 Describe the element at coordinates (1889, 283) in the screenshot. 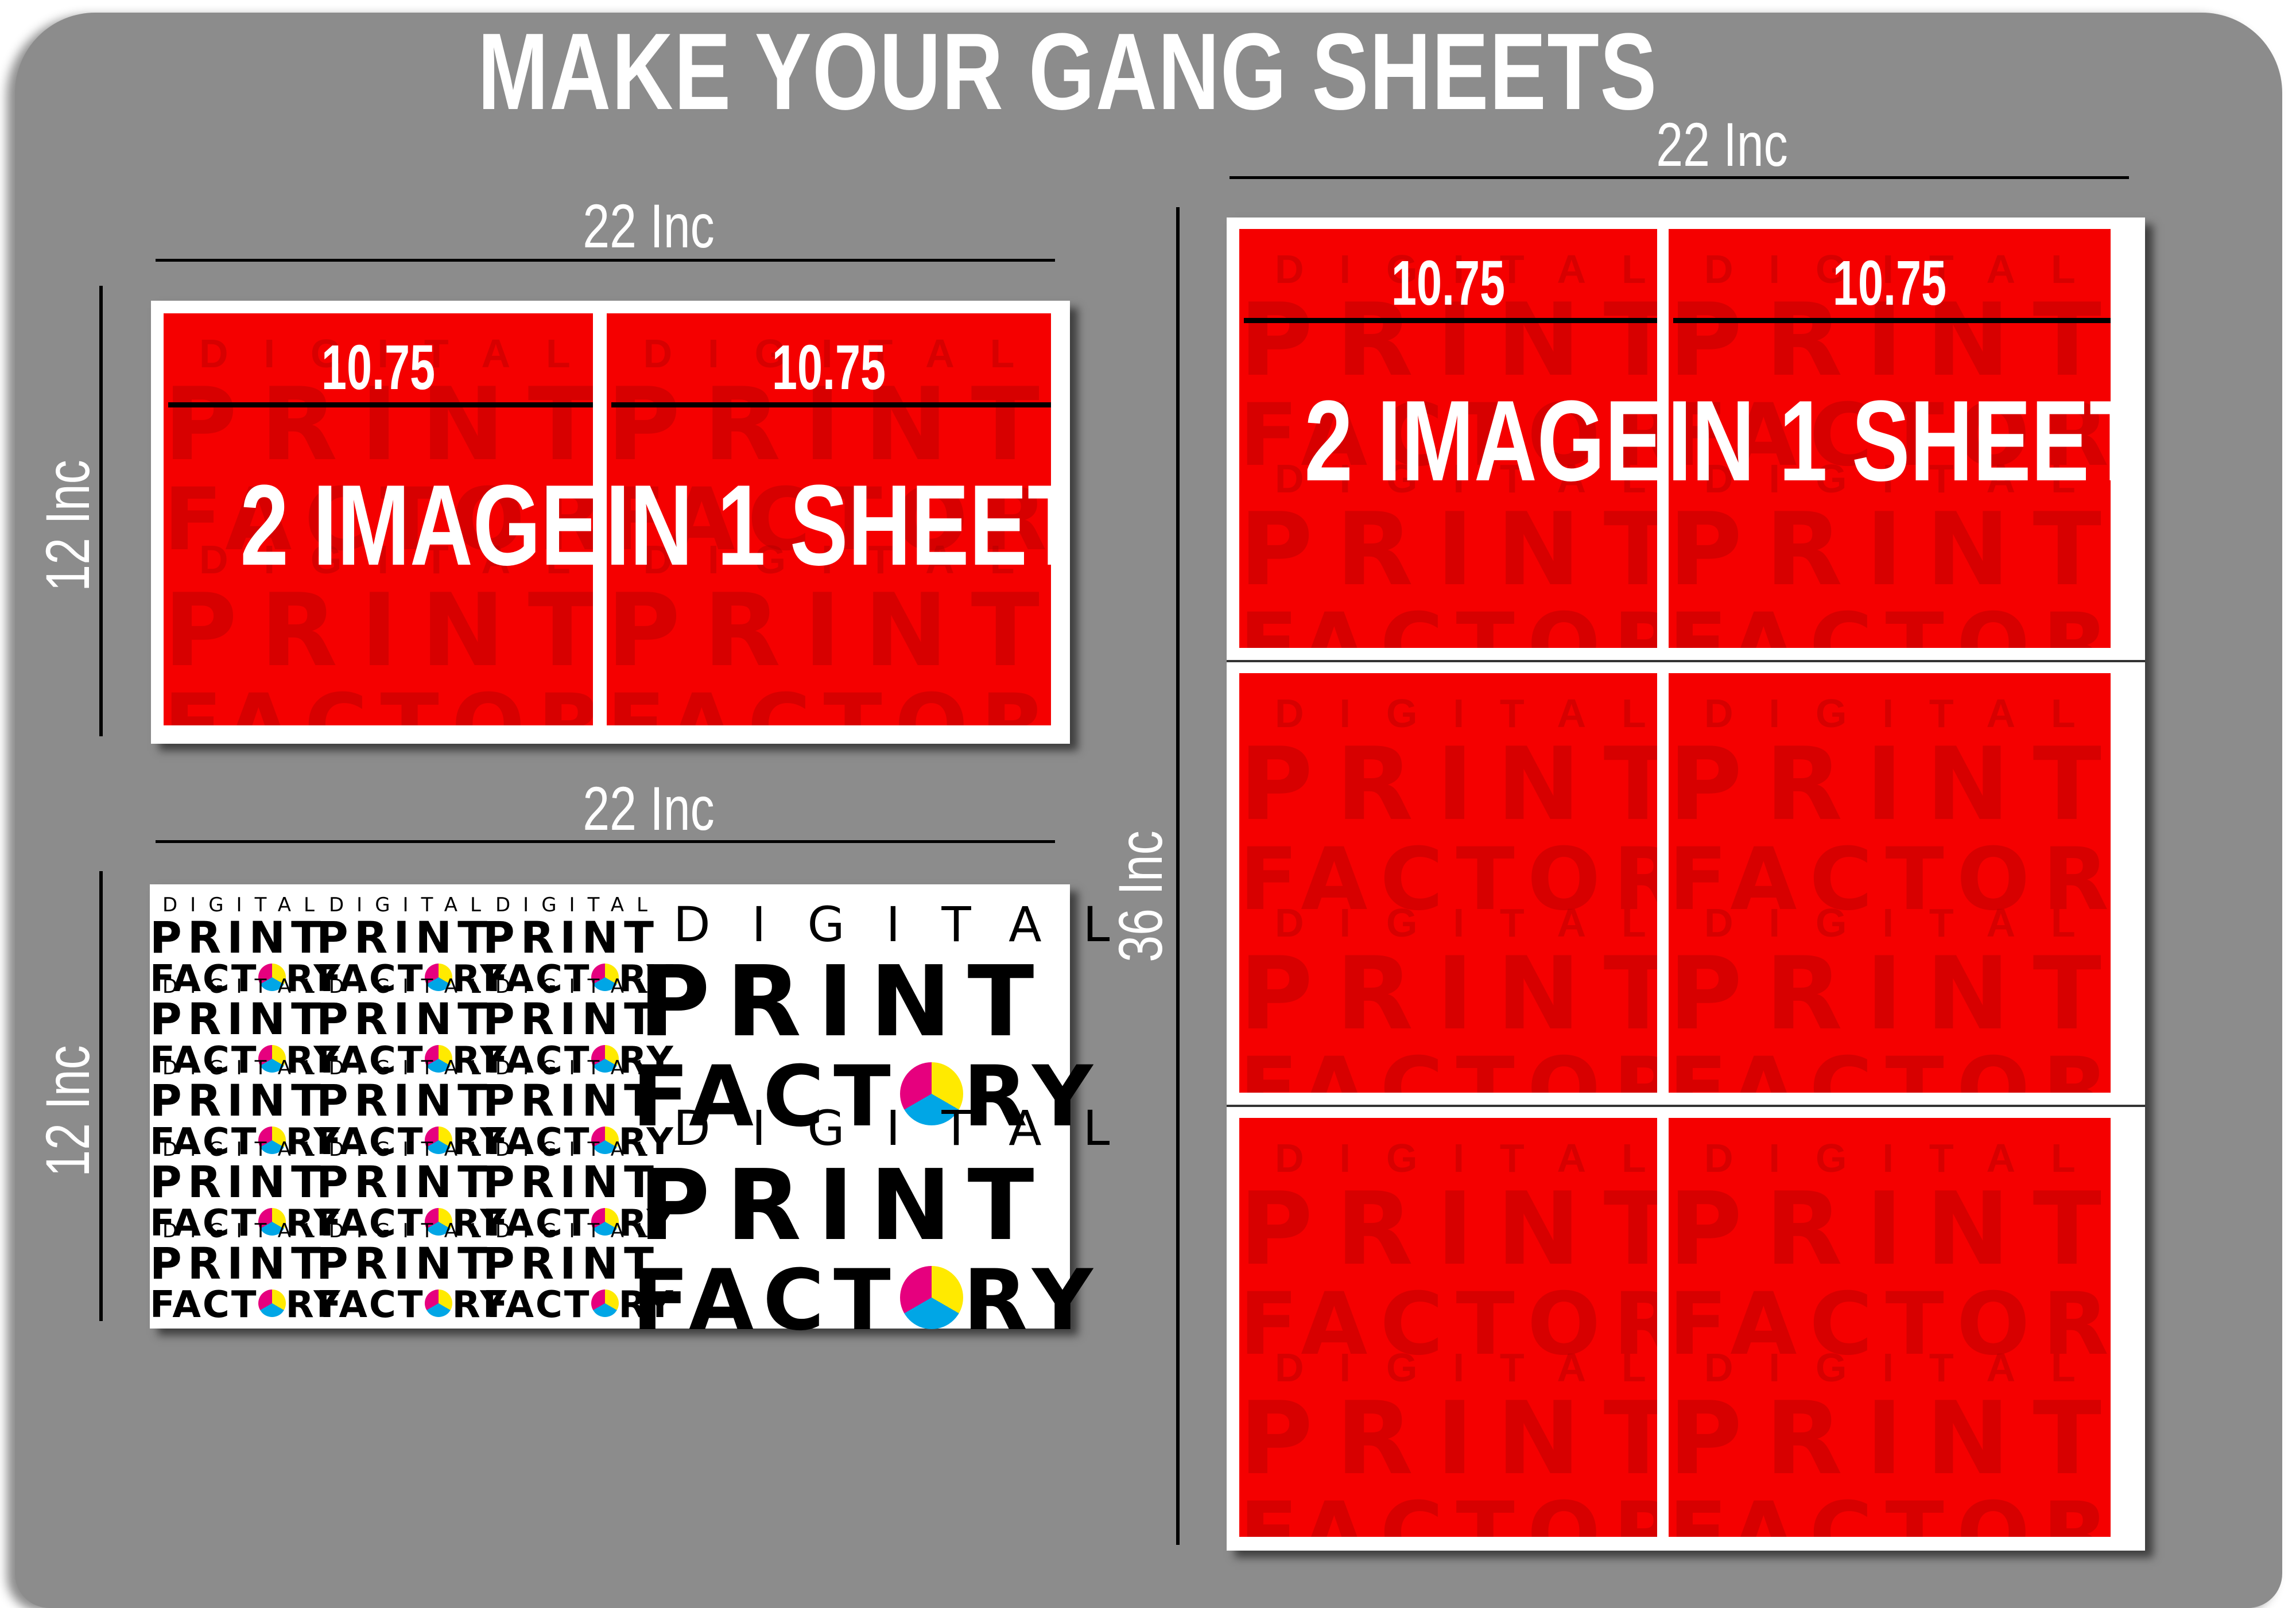

I see `tile-width-label: 10.75` at that location.